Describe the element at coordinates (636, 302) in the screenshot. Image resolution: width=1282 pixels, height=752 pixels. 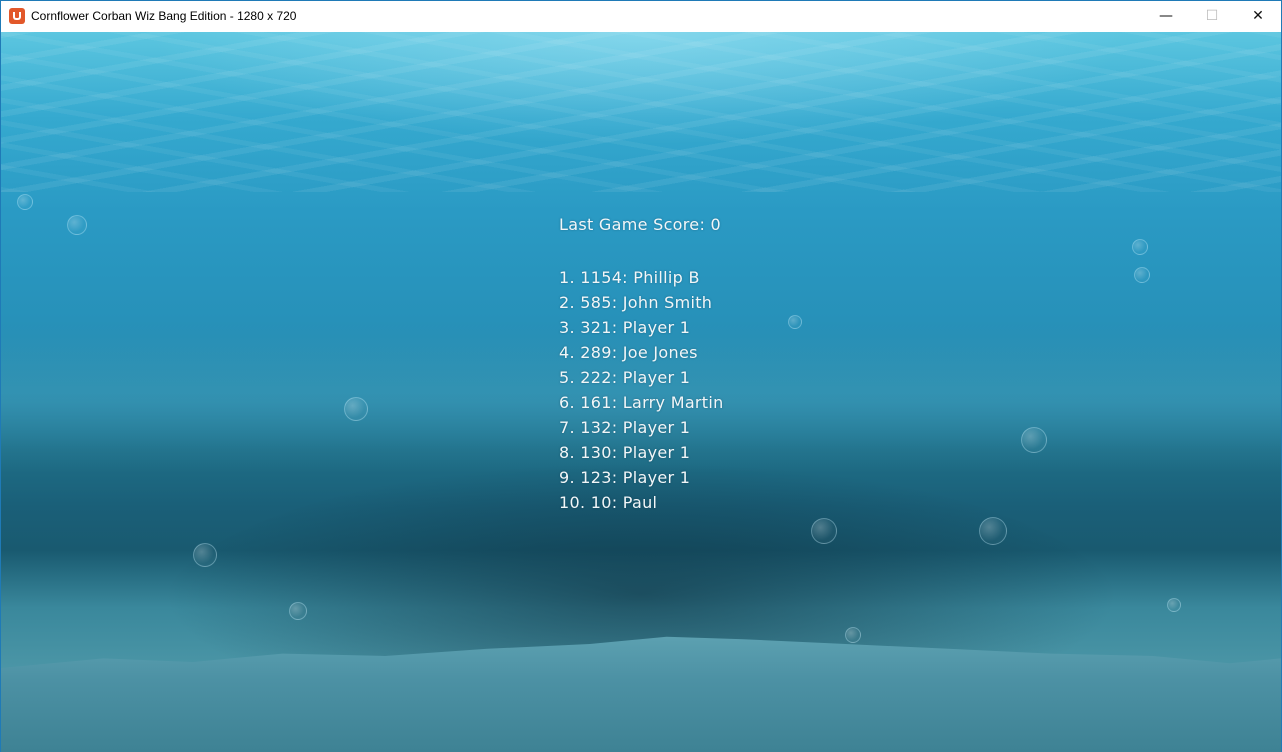
I see `high-score-row: 2. 585: John Smith` at that location.